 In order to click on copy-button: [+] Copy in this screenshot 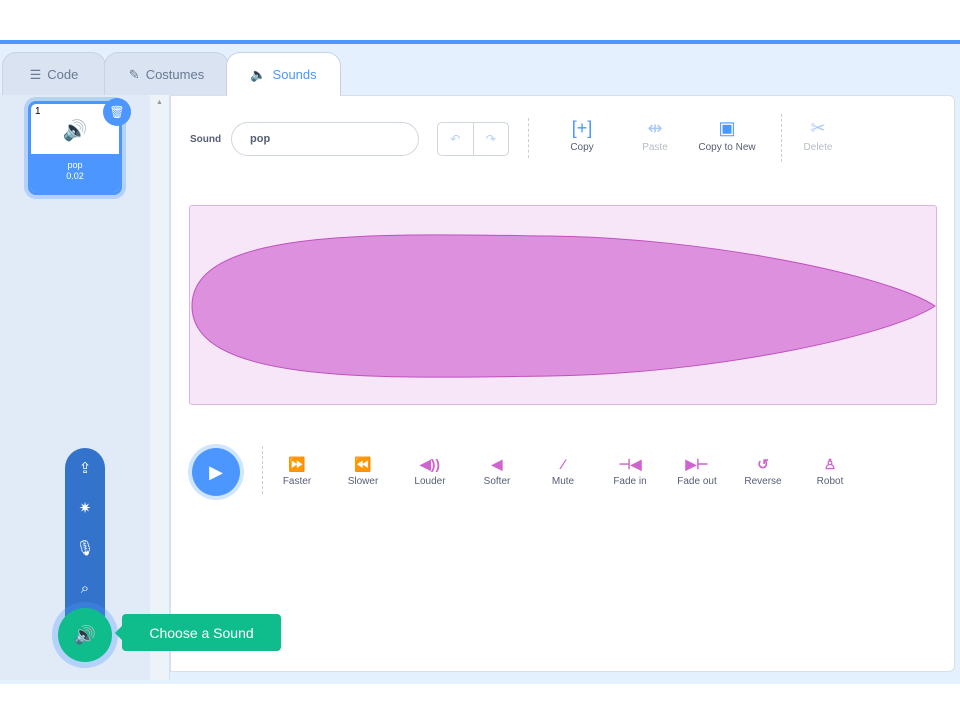, I will do `click(582, 135)`.